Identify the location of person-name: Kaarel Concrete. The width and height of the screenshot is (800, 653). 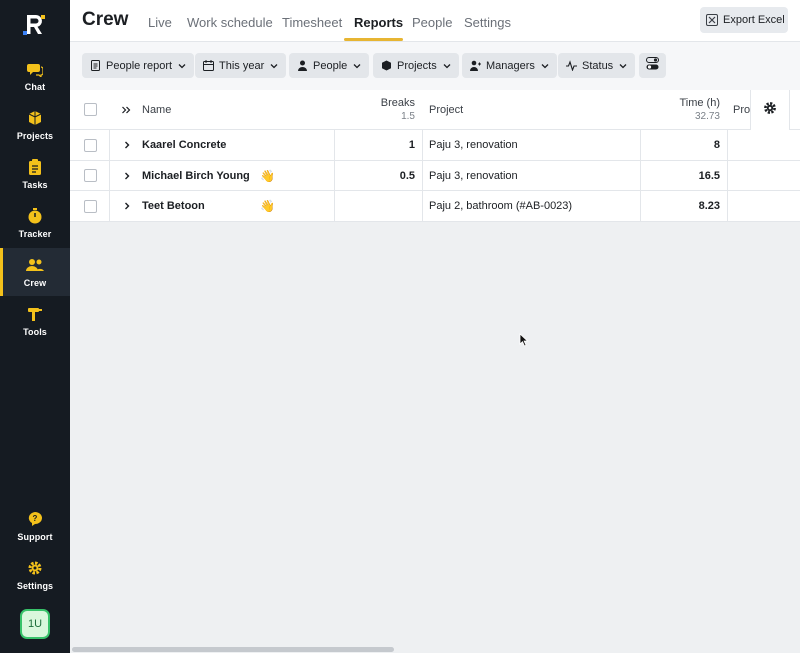
(184, 145).